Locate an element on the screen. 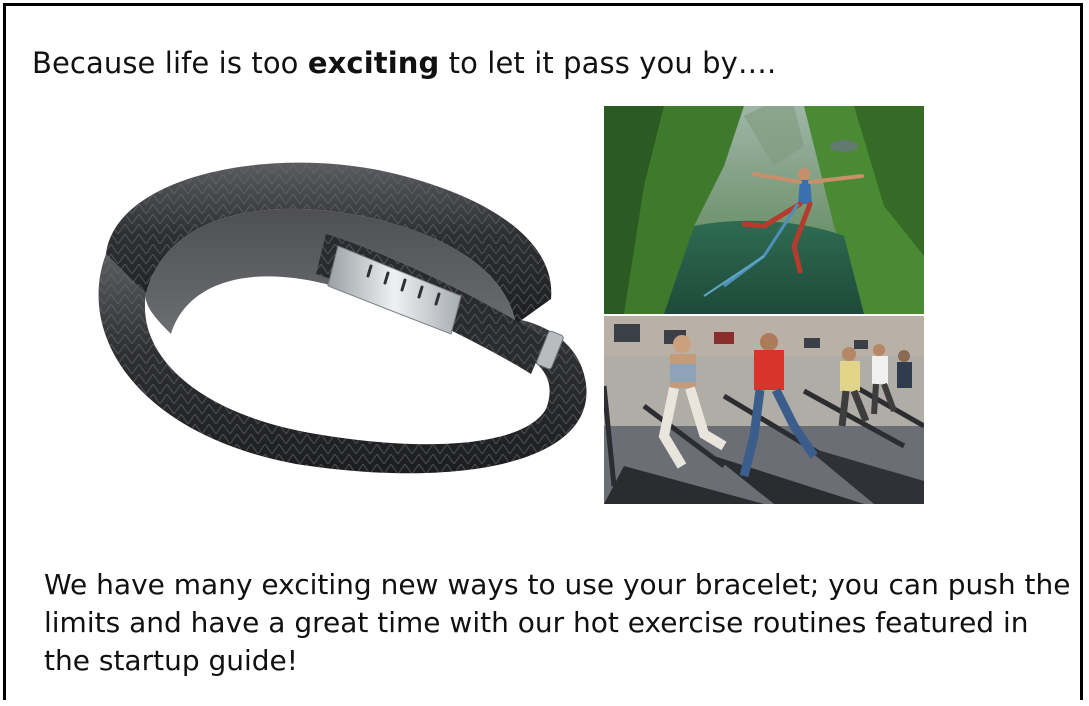 Image resolution: width=1089 pixels, height=706 pixels. treadmill-gym-photo is located at coordinates (764, 410).